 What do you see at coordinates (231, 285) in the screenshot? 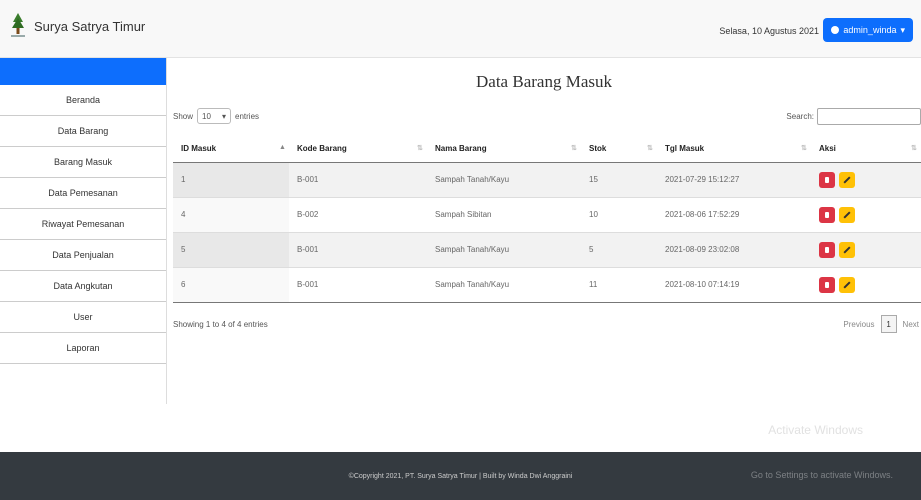
I see `cell-id: 6` at bounding box center [231, 285].